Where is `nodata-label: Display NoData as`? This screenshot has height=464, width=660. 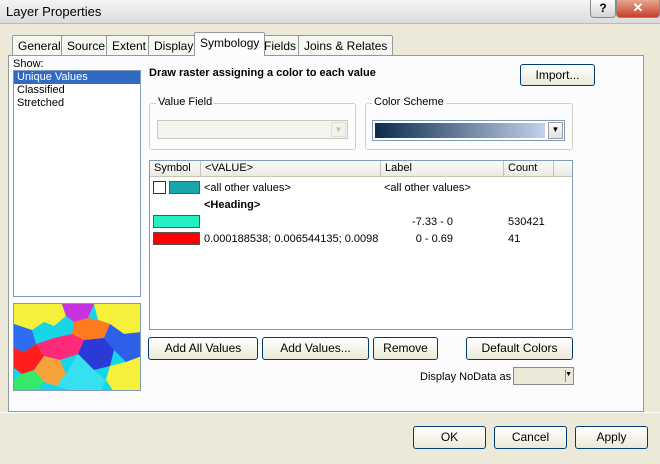 nodata-label: Display NoData as is located at coordinates (466, 377).